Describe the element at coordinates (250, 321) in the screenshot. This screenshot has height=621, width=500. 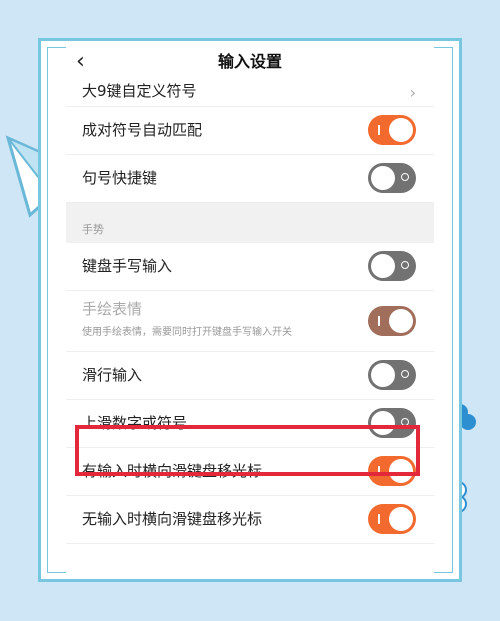
I see `row-hand-drawn-emoji: 手绘表情 使用手绘表情，需要同时打开键盘手写输入开关` at that location.